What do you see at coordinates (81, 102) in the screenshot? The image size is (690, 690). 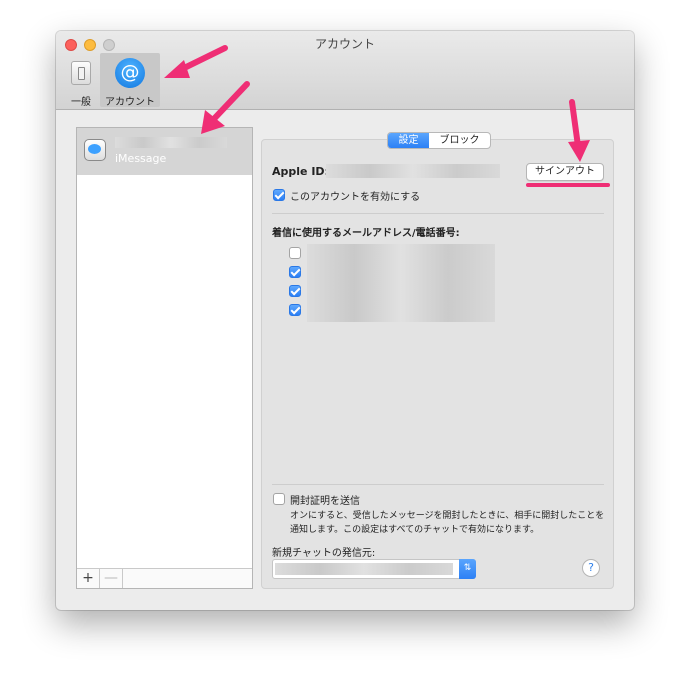 I see `general-tab-label: 一般` at bounding box center [81, 102].